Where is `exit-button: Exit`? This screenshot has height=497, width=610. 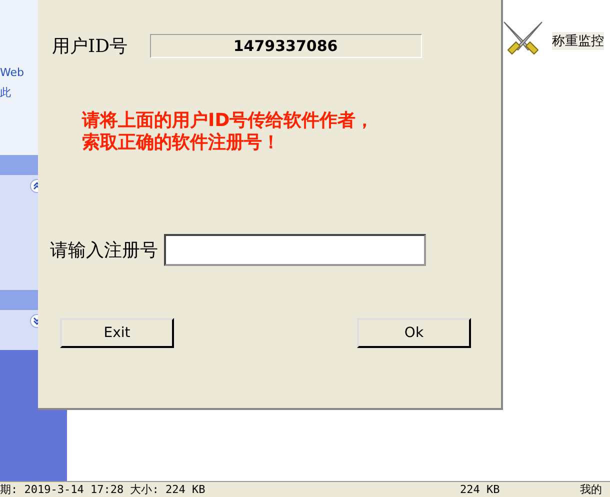 exit-button: Exit is located at coordinates (117, 333).